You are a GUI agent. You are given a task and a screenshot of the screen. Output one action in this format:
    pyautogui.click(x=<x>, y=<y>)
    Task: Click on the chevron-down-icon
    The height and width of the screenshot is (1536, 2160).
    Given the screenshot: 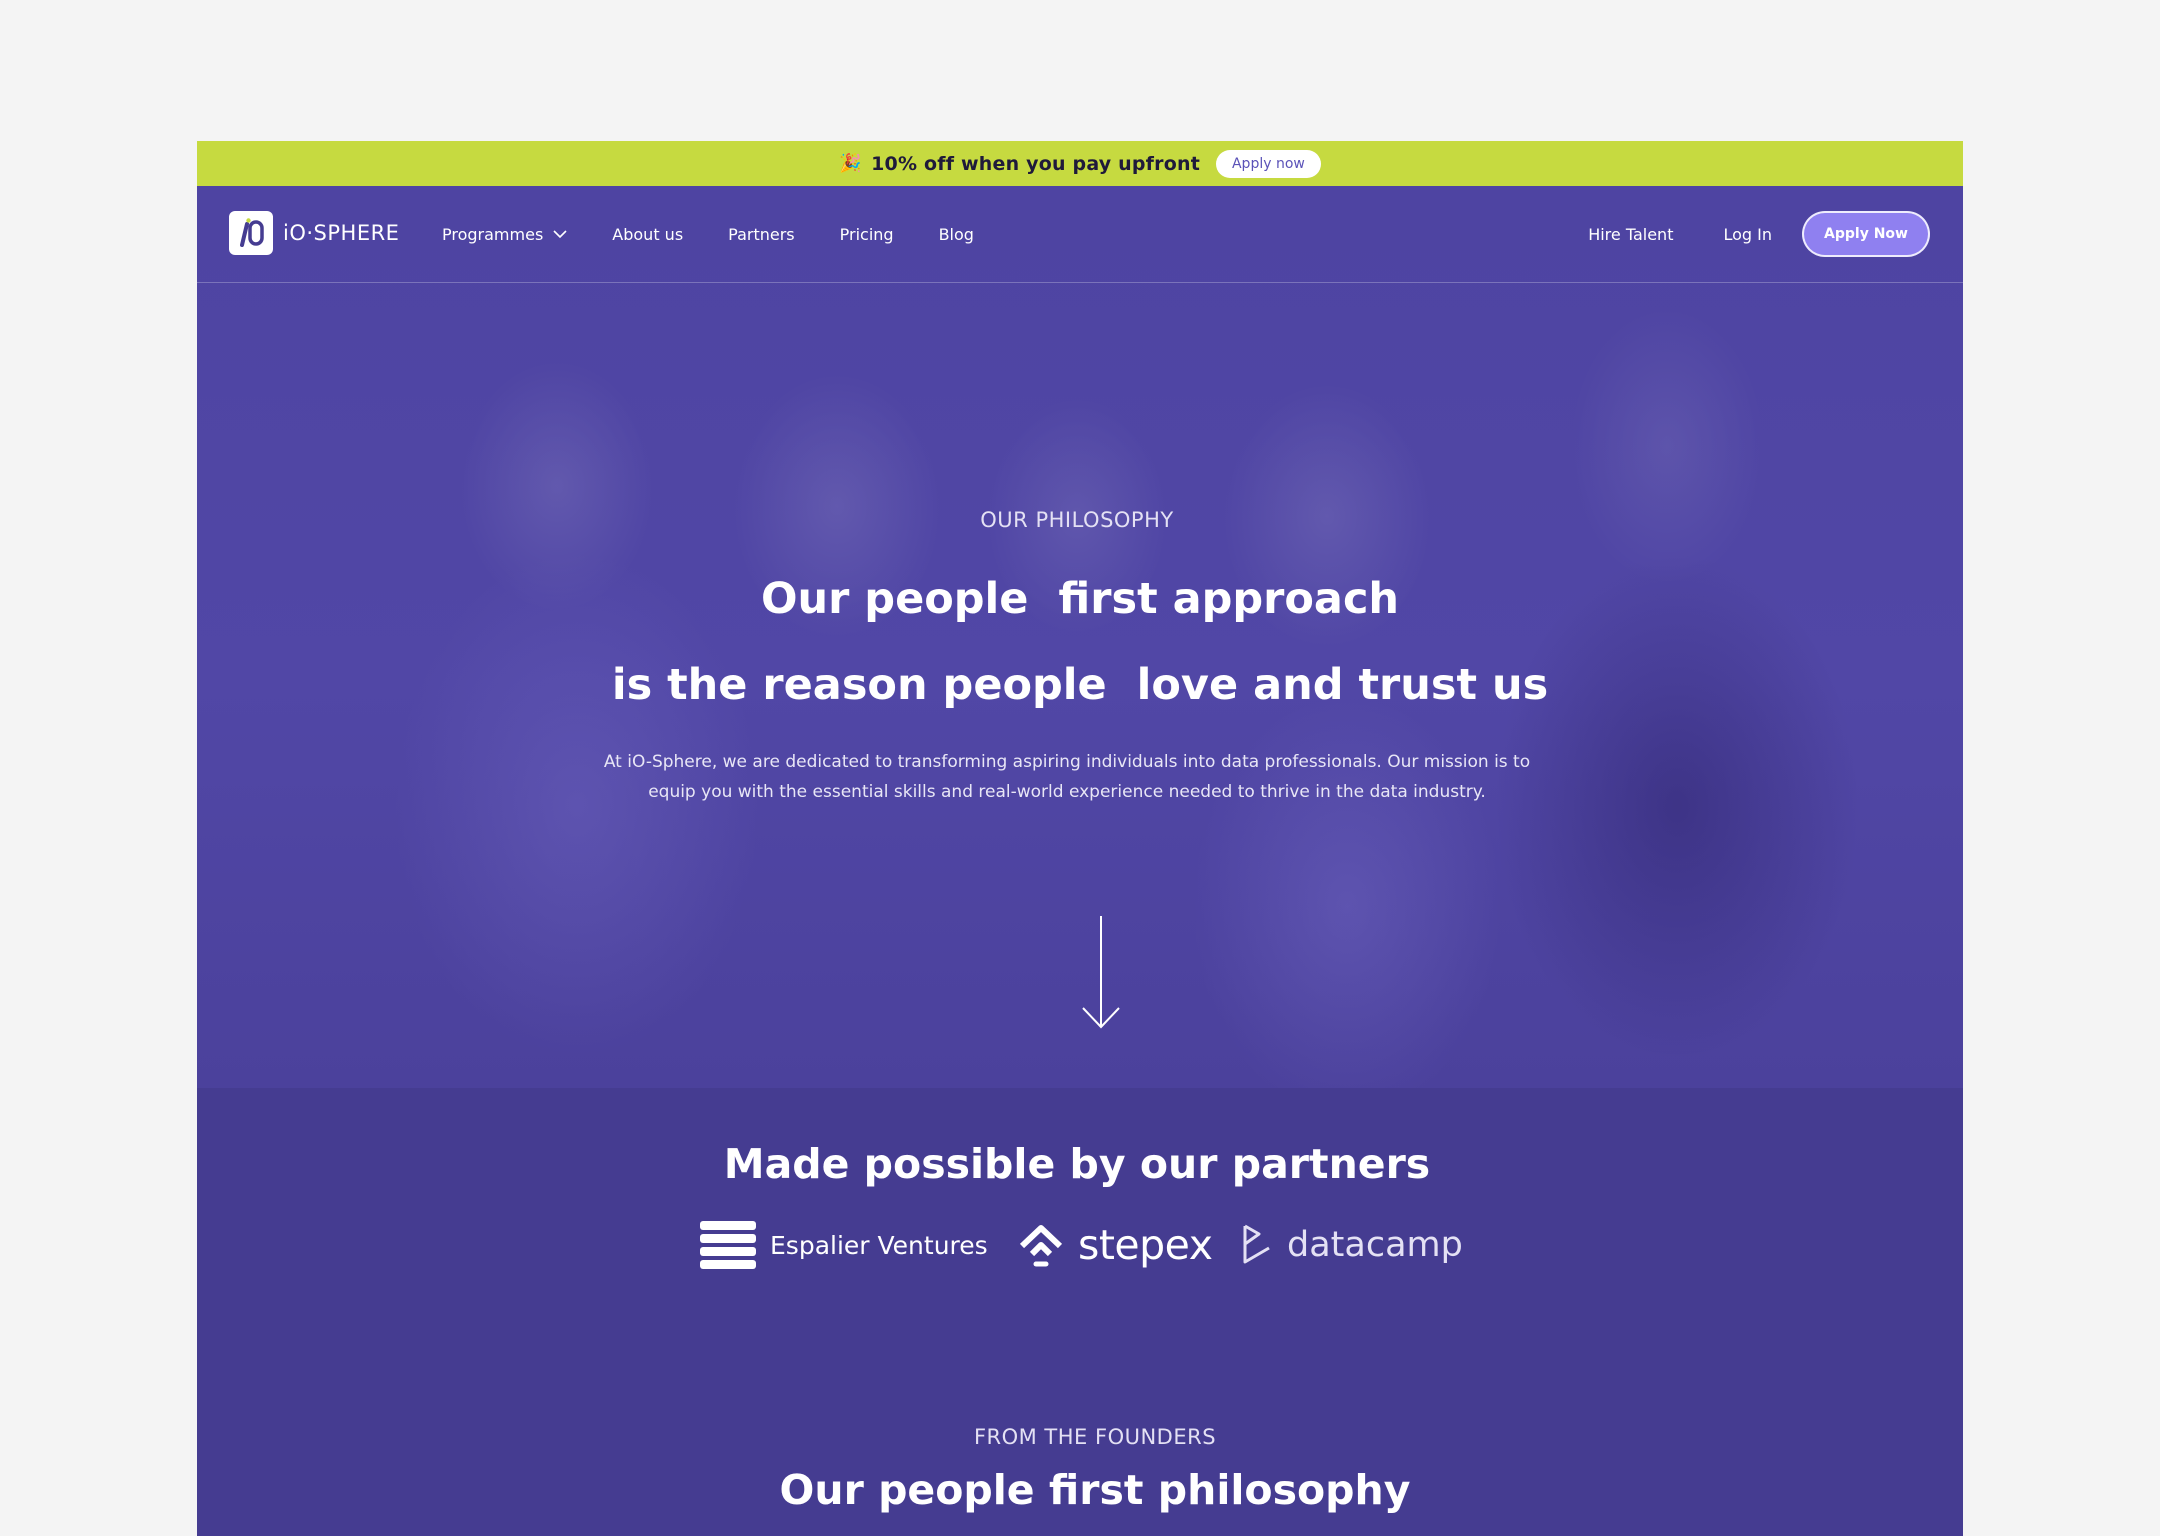 What is the action you would take?
    pyautogui.click(x=560, y=233)
    